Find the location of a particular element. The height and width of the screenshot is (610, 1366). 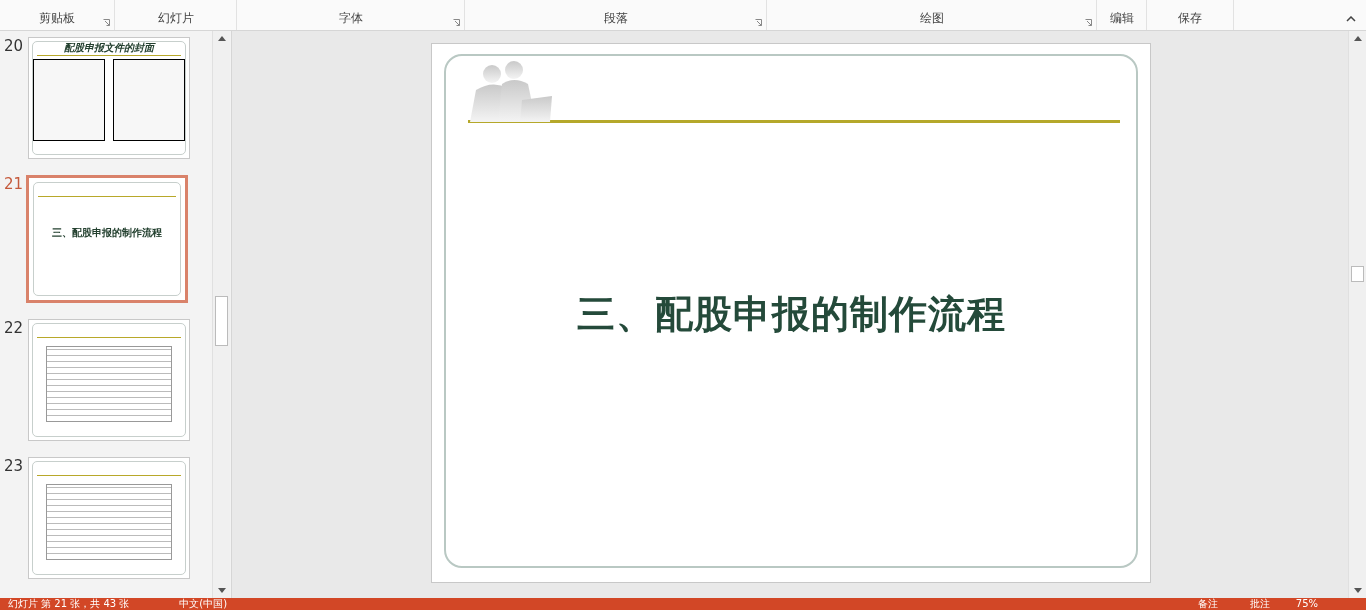

ribbon-group-label: 字体 is located at coordinates (350, 18).